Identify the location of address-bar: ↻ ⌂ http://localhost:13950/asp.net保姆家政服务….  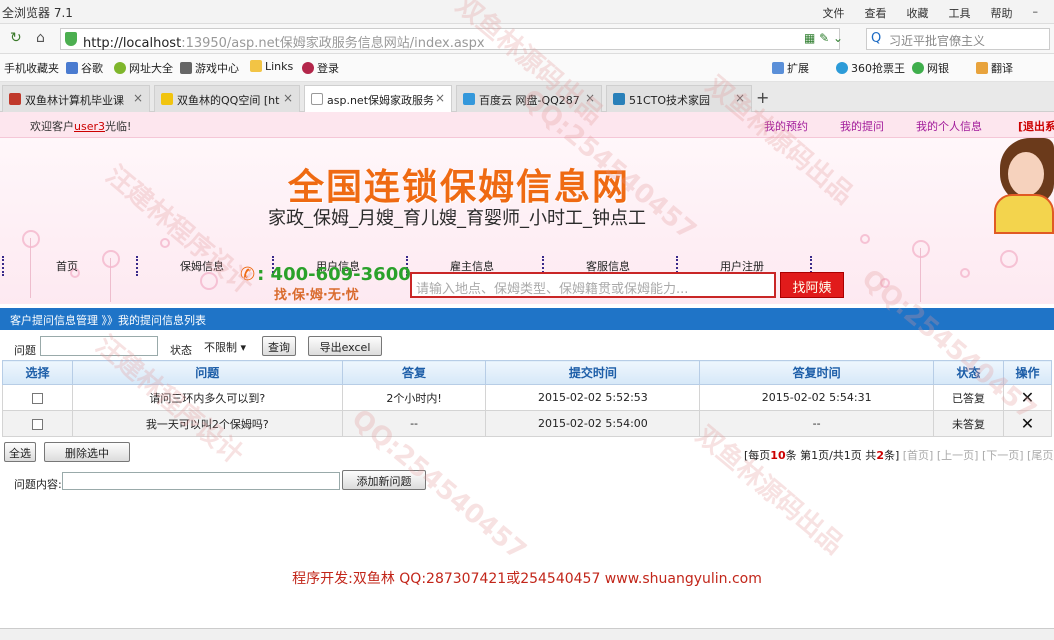
(527, 39).